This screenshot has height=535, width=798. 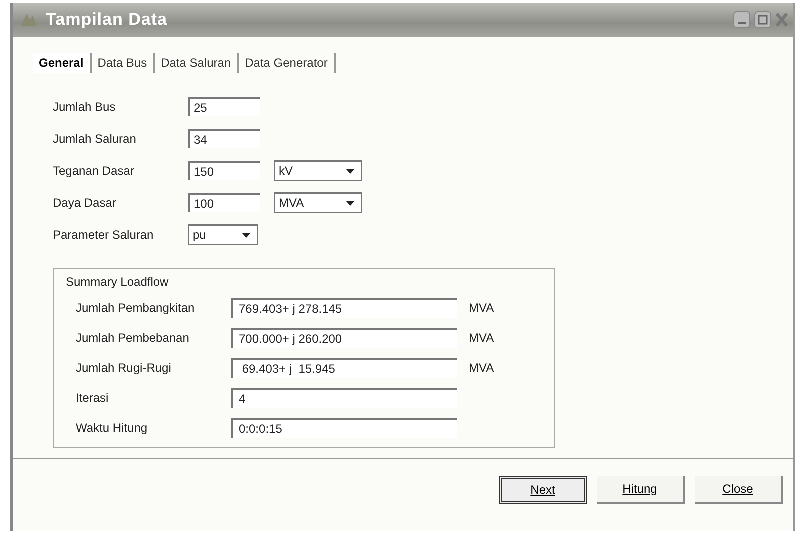 I want to click on window-title: Tampilan Data, so click(x=107, y=20).